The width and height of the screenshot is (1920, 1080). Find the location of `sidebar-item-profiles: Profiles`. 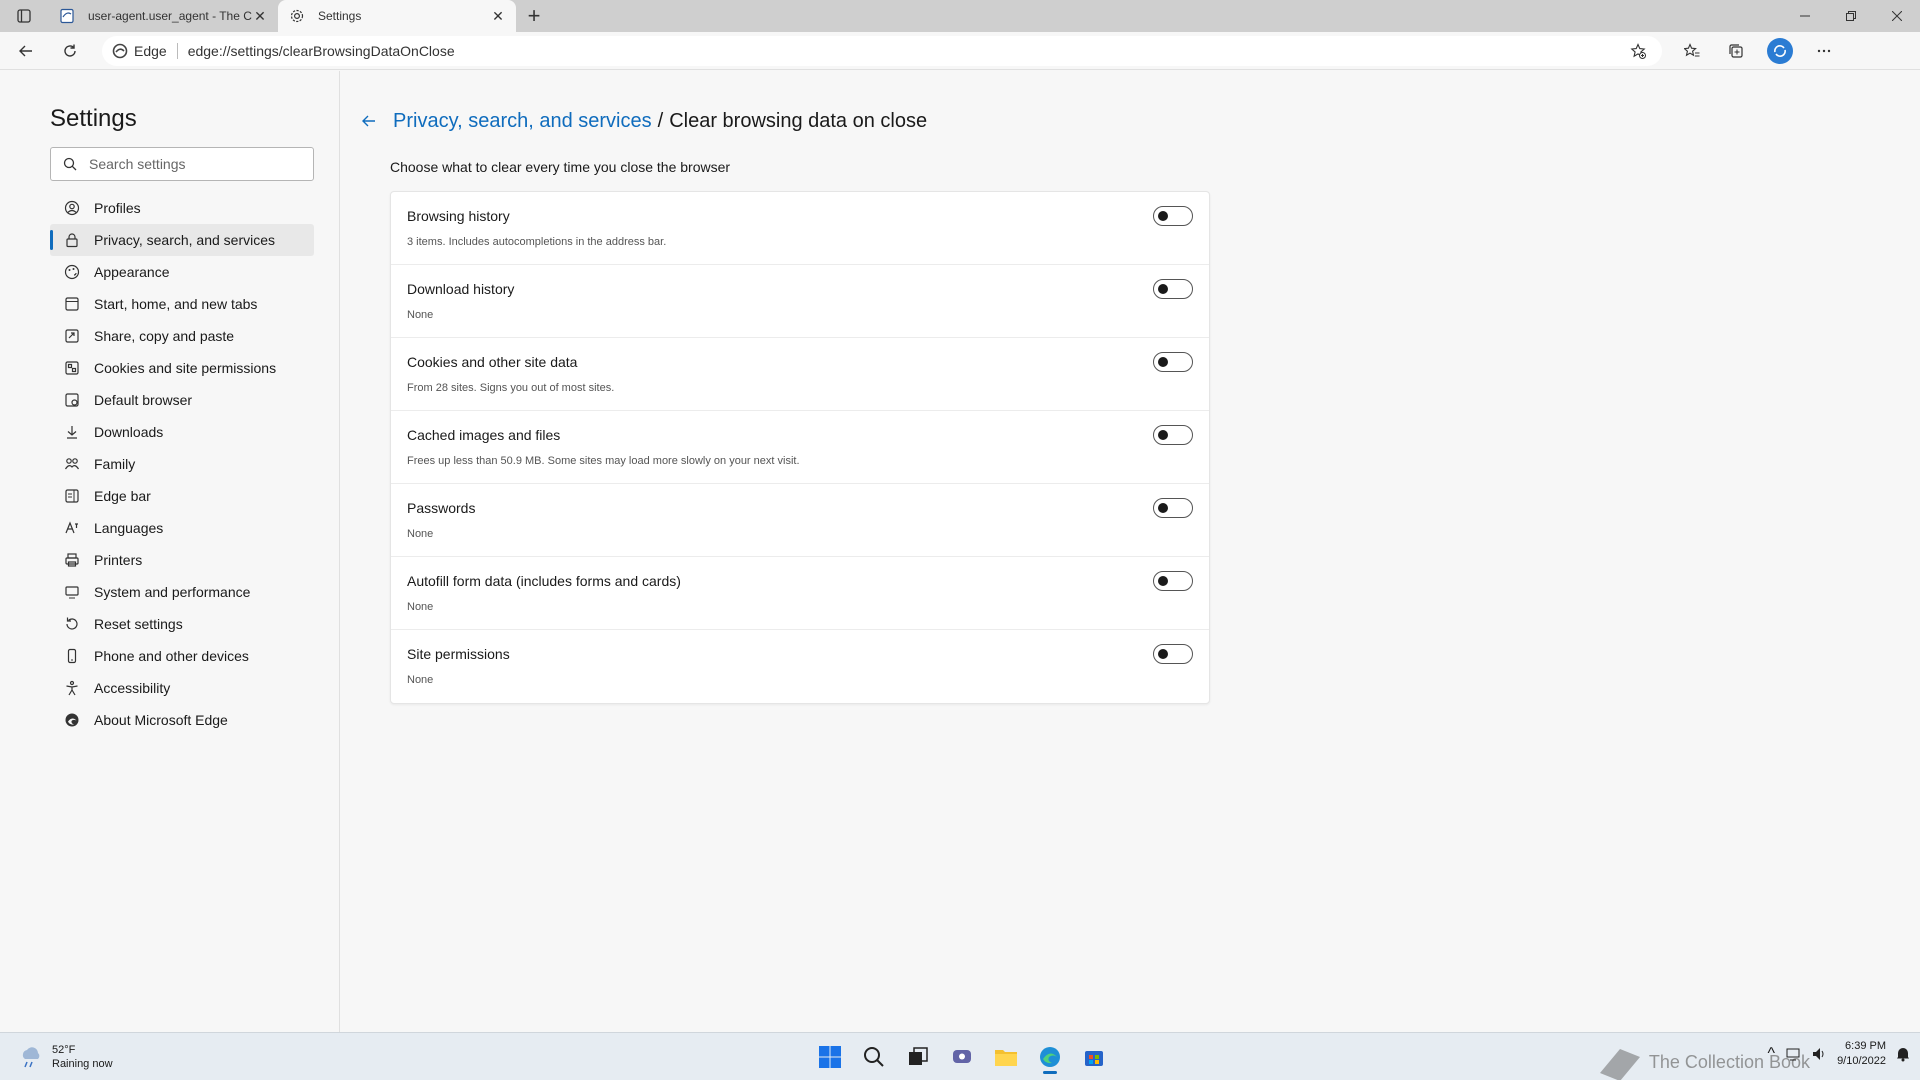

sidebar-item-profiles: Profiles is located at coordinates (182, 208).